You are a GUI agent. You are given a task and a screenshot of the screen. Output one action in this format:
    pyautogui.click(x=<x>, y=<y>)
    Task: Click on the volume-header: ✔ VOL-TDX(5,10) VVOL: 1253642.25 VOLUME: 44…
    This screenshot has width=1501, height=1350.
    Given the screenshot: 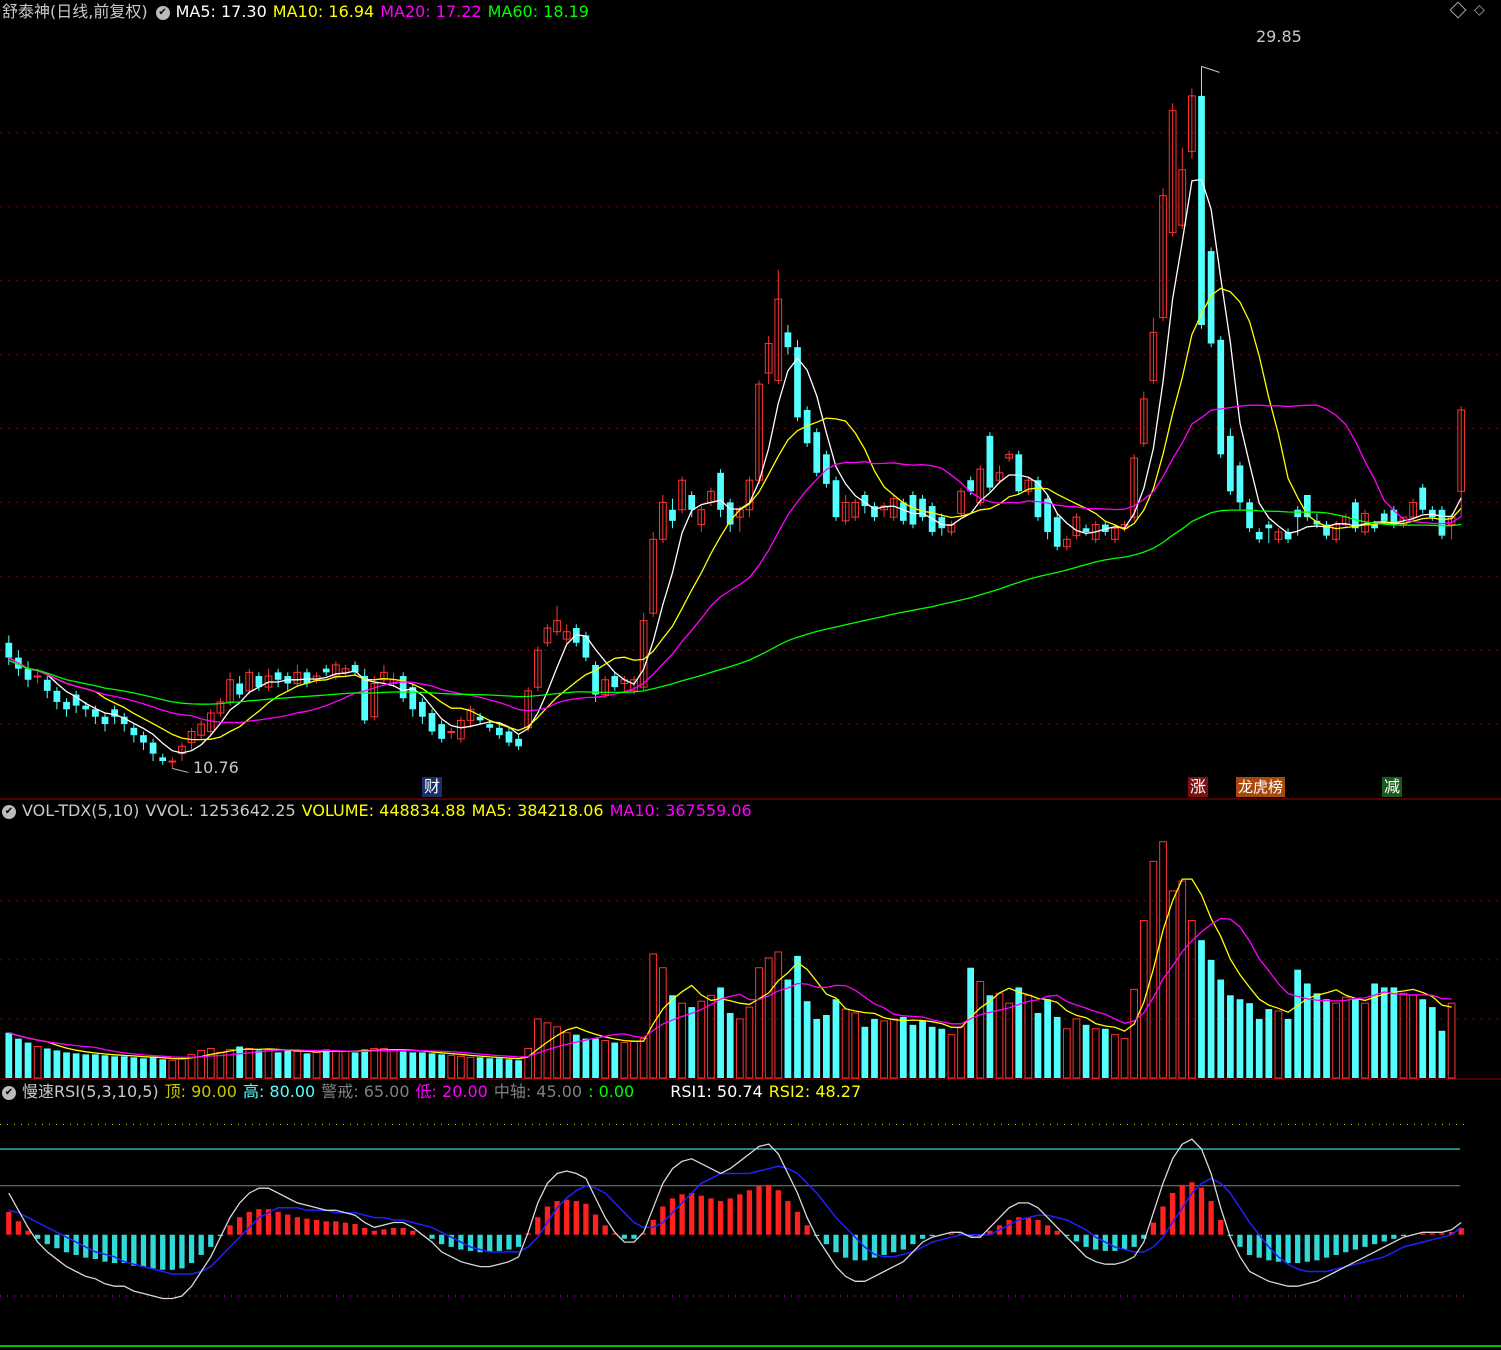 What is the action you would take?
    pyautogui.click(x=379, y=811)
    